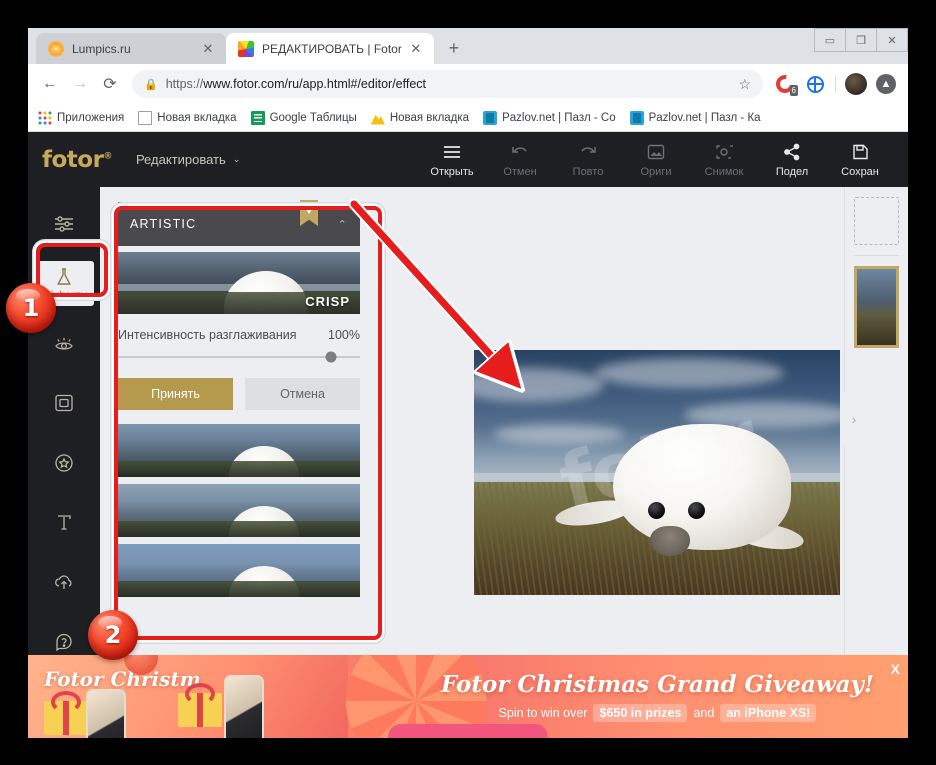 The height and width of the screenshot is (765, 936). I want to click on accept-button: Принять, so click(175, 394).